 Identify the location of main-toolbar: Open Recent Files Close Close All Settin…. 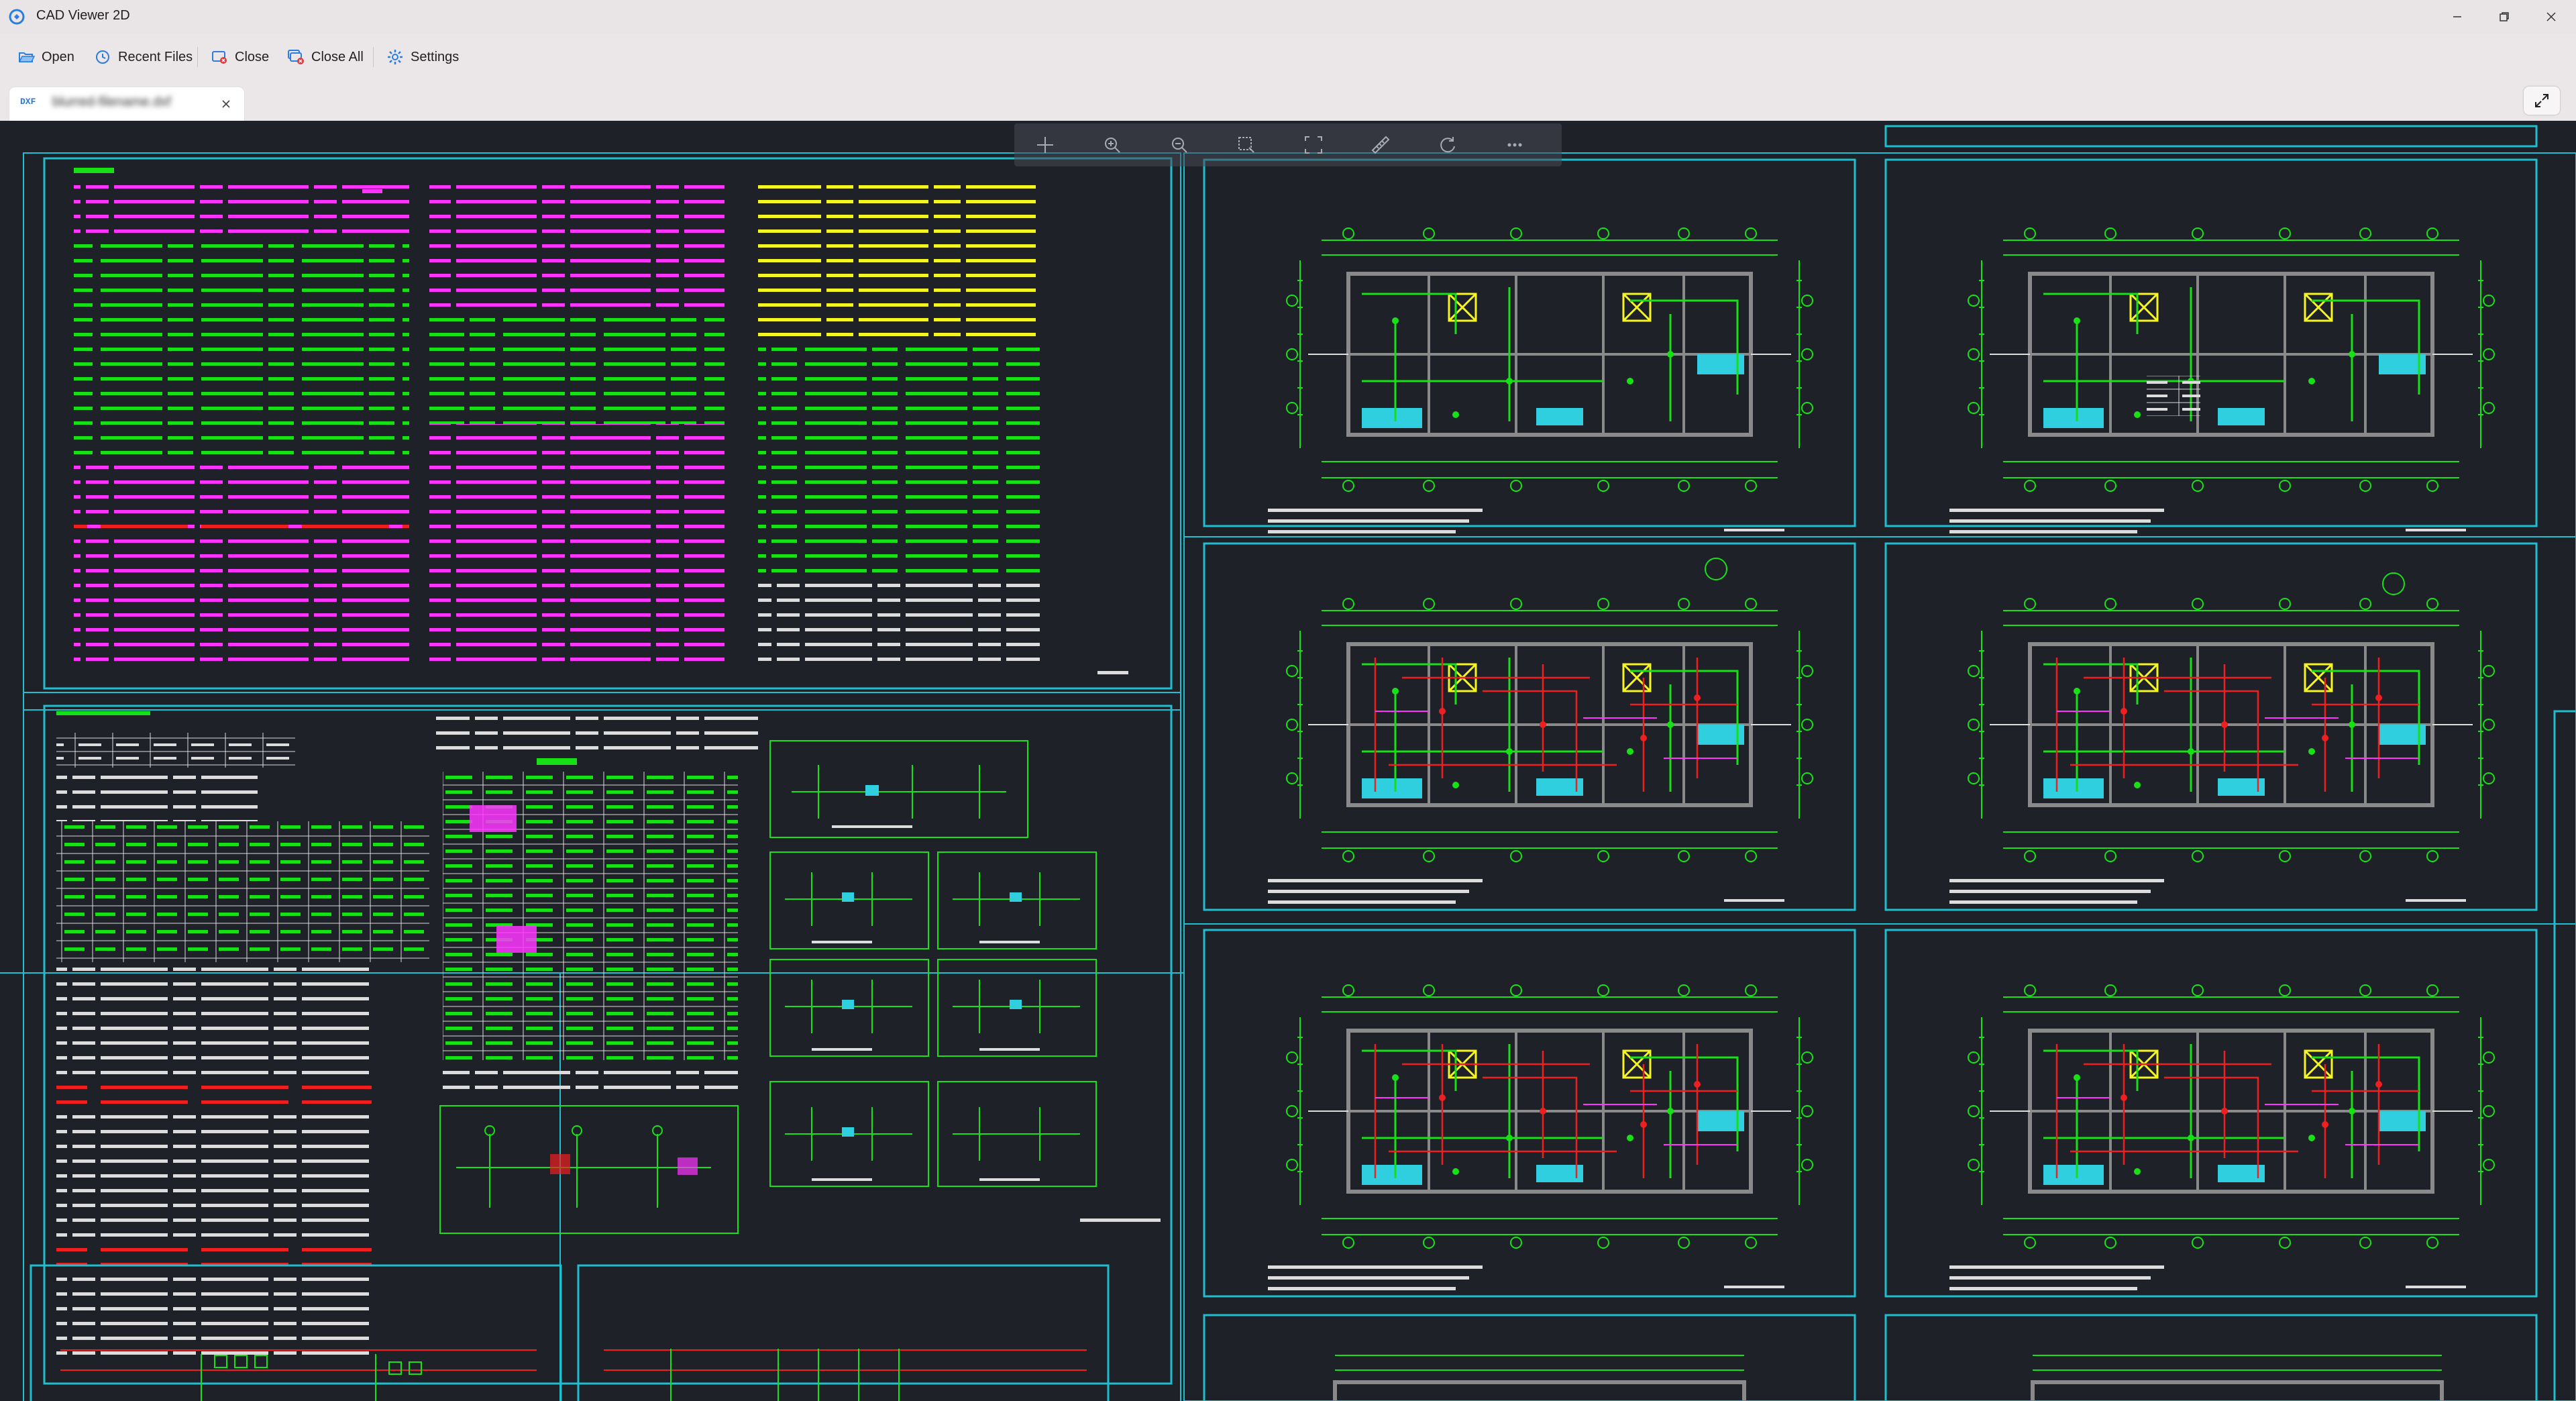
(1288, 57).